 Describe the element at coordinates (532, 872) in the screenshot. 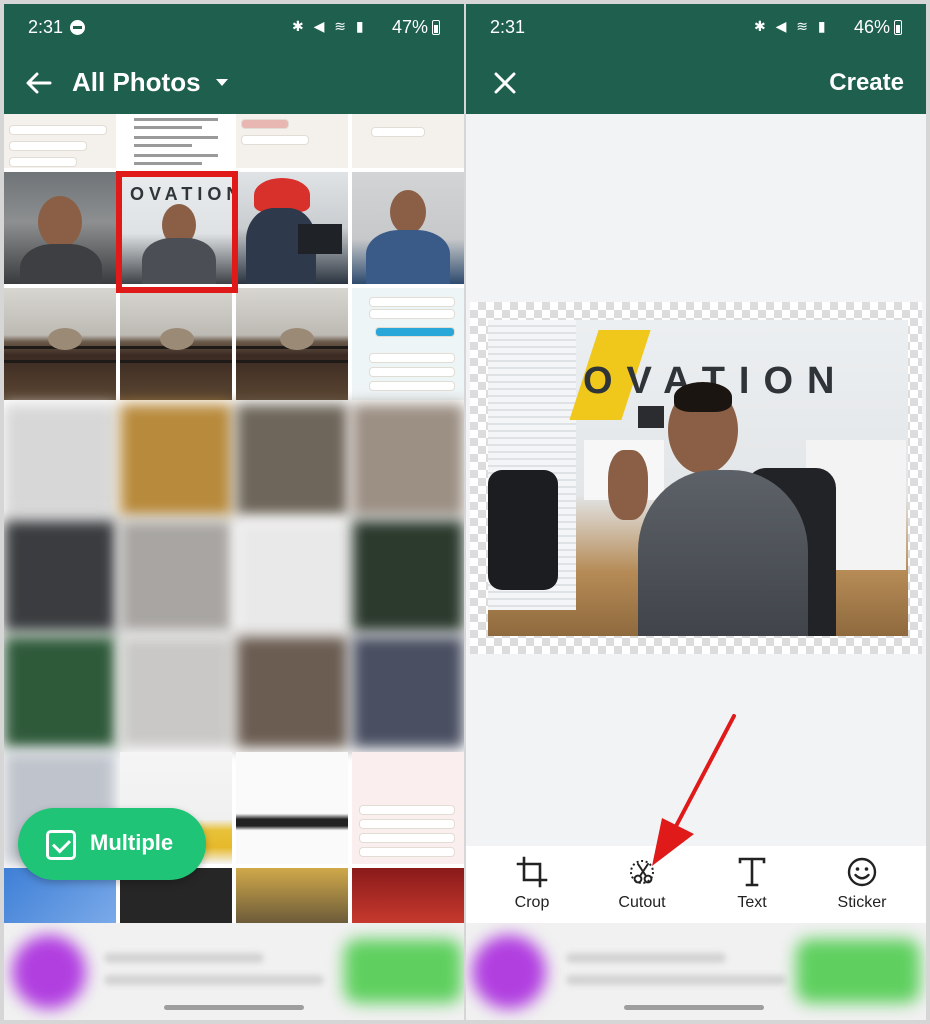

I see `crop-icon` at that location.